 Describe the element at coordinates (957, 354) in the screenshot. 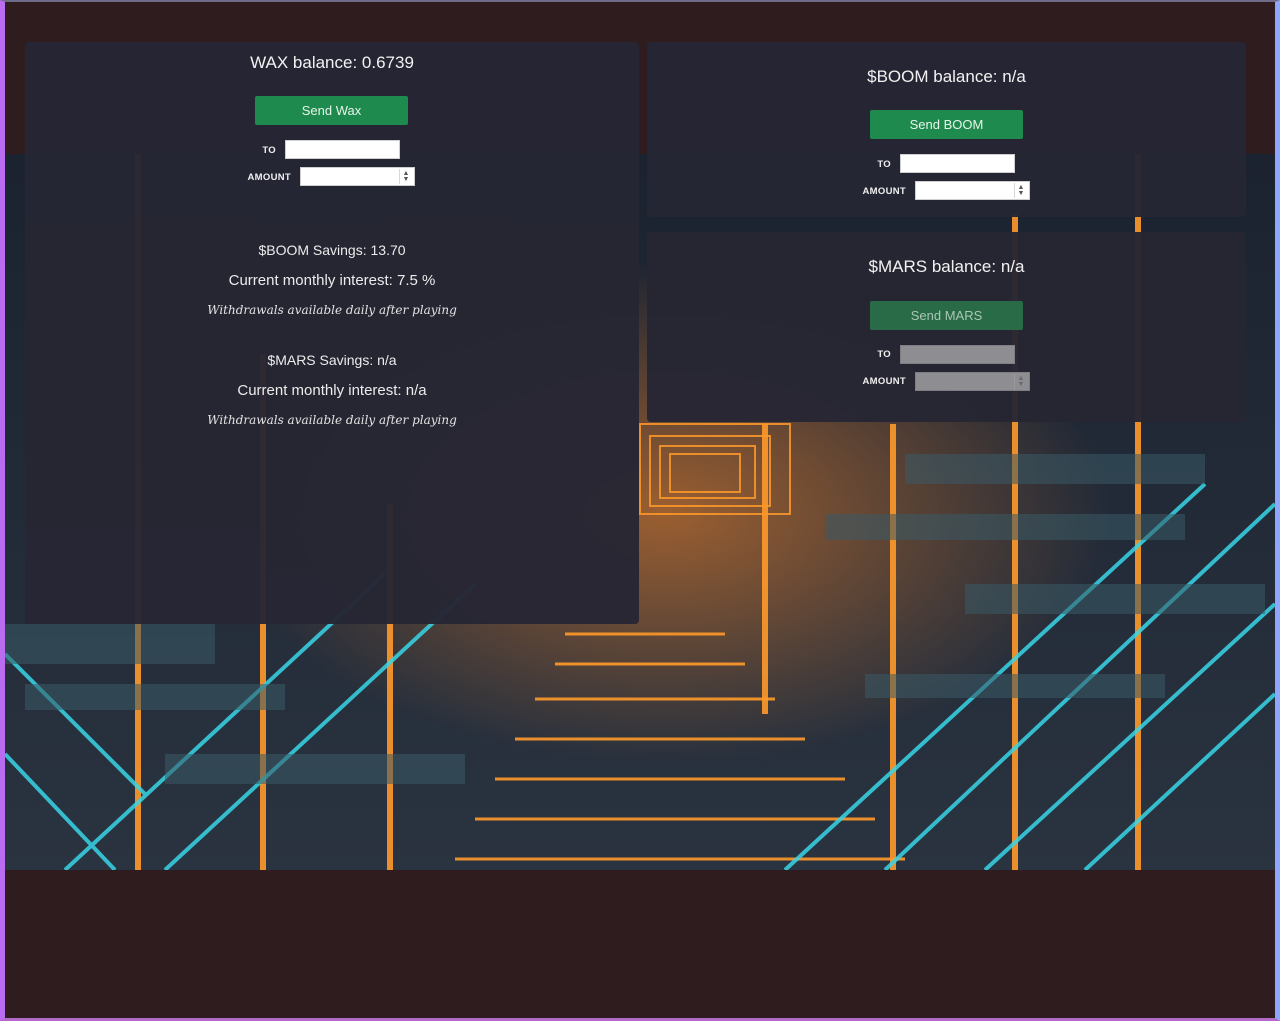

I see `mars-to-input` at that location.